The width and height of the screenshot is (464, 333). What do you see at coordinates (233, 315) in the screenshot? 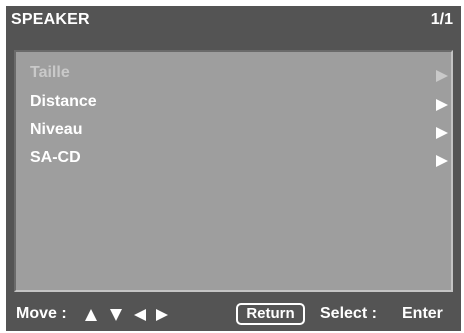
I see `footer-bar: Move : Return Select : Enter` at bounding box center [233, 315].